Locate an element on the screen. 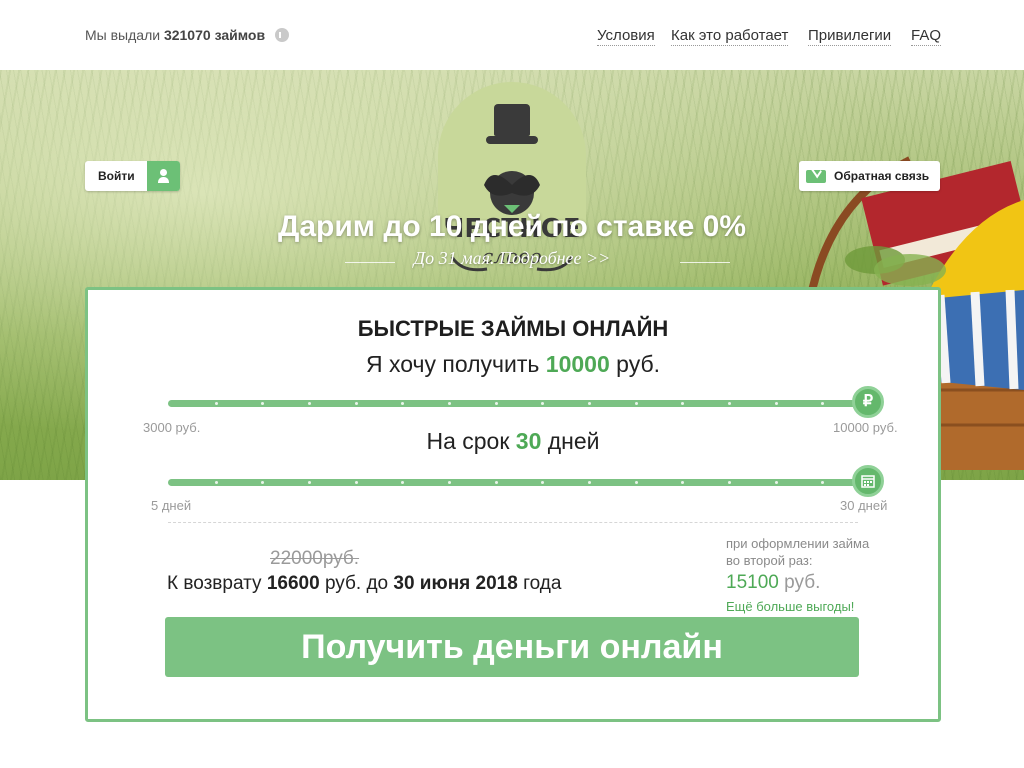 The height and width of the screenshot is (768, 1024). more-benefits-link: Ещё больше выгоды! is located at coordinates (790, 606).